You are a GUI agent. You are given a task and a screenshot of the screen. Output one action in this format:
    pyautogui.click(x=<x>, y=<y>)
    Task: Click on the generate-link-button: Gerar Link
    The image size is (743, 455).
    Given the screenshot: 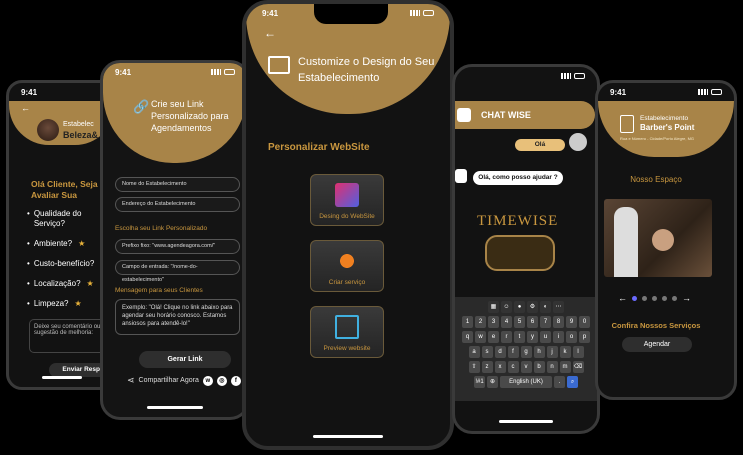 What is the action you would take?
    pyautogui.click(x=185, y=359)
    